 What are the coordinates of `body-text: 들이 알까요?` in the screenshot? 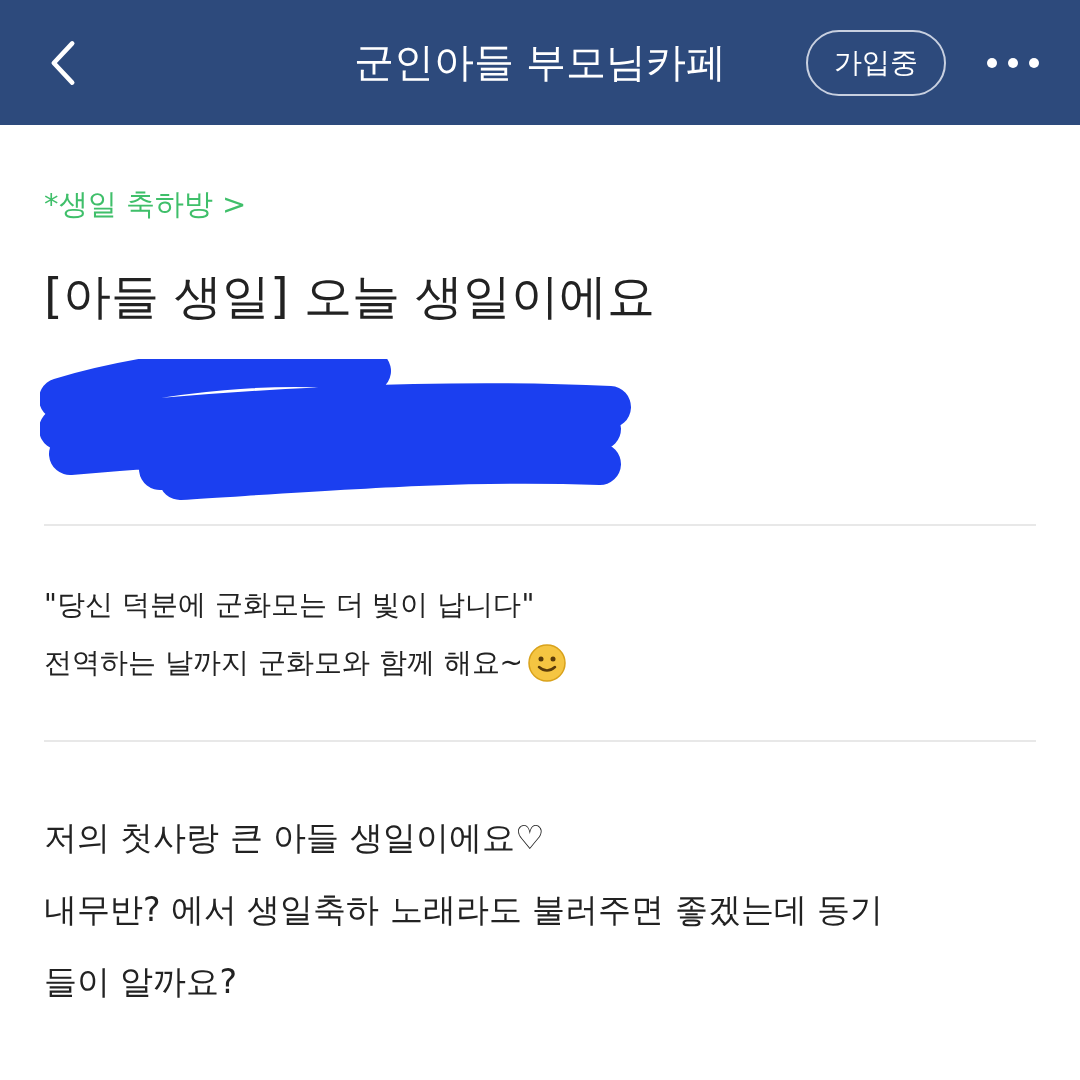 It's located at (141, 982).